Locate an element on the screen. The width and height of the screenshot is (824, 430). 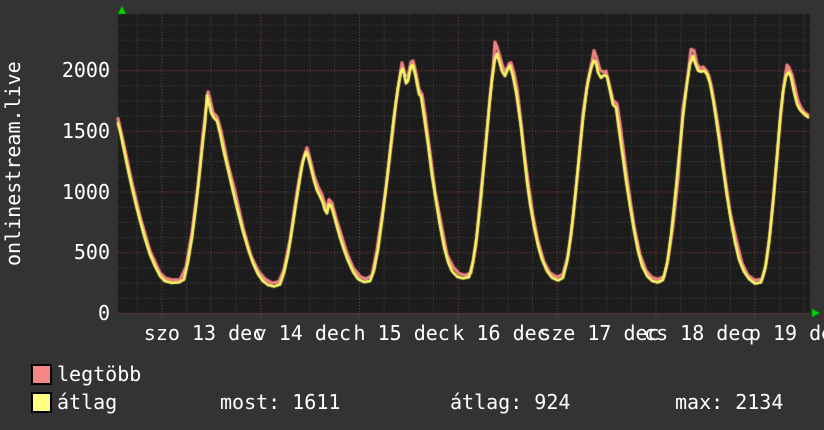
legend-label-max: legtöbb is located at coordinates (99, 374).